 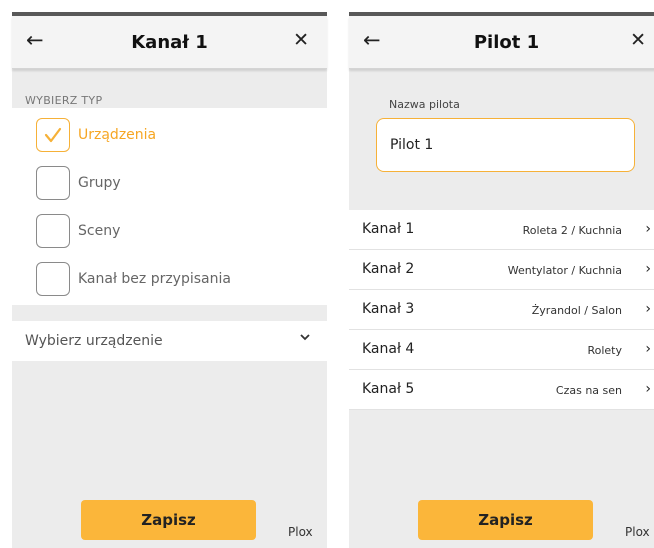 What do you see at coordinates (506, 42) in the screenshot?
I see `page-title: Pilot 1` at bounding box center [506, 42].